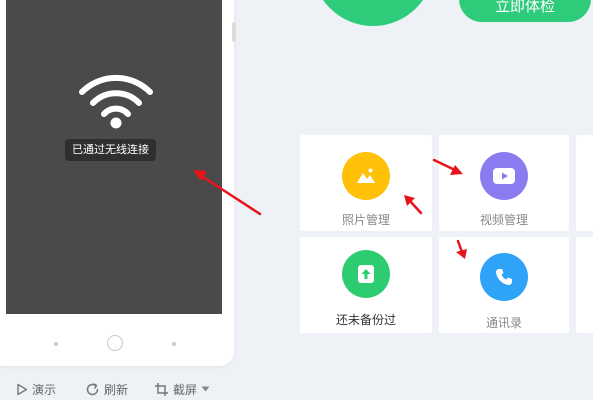 Image resolution: width=593 pixels, height=400 pixels. What do you see at coordinates (330, 208) in the screenshot?
I see `annotation-arrows` at bounding box center [330, 208].